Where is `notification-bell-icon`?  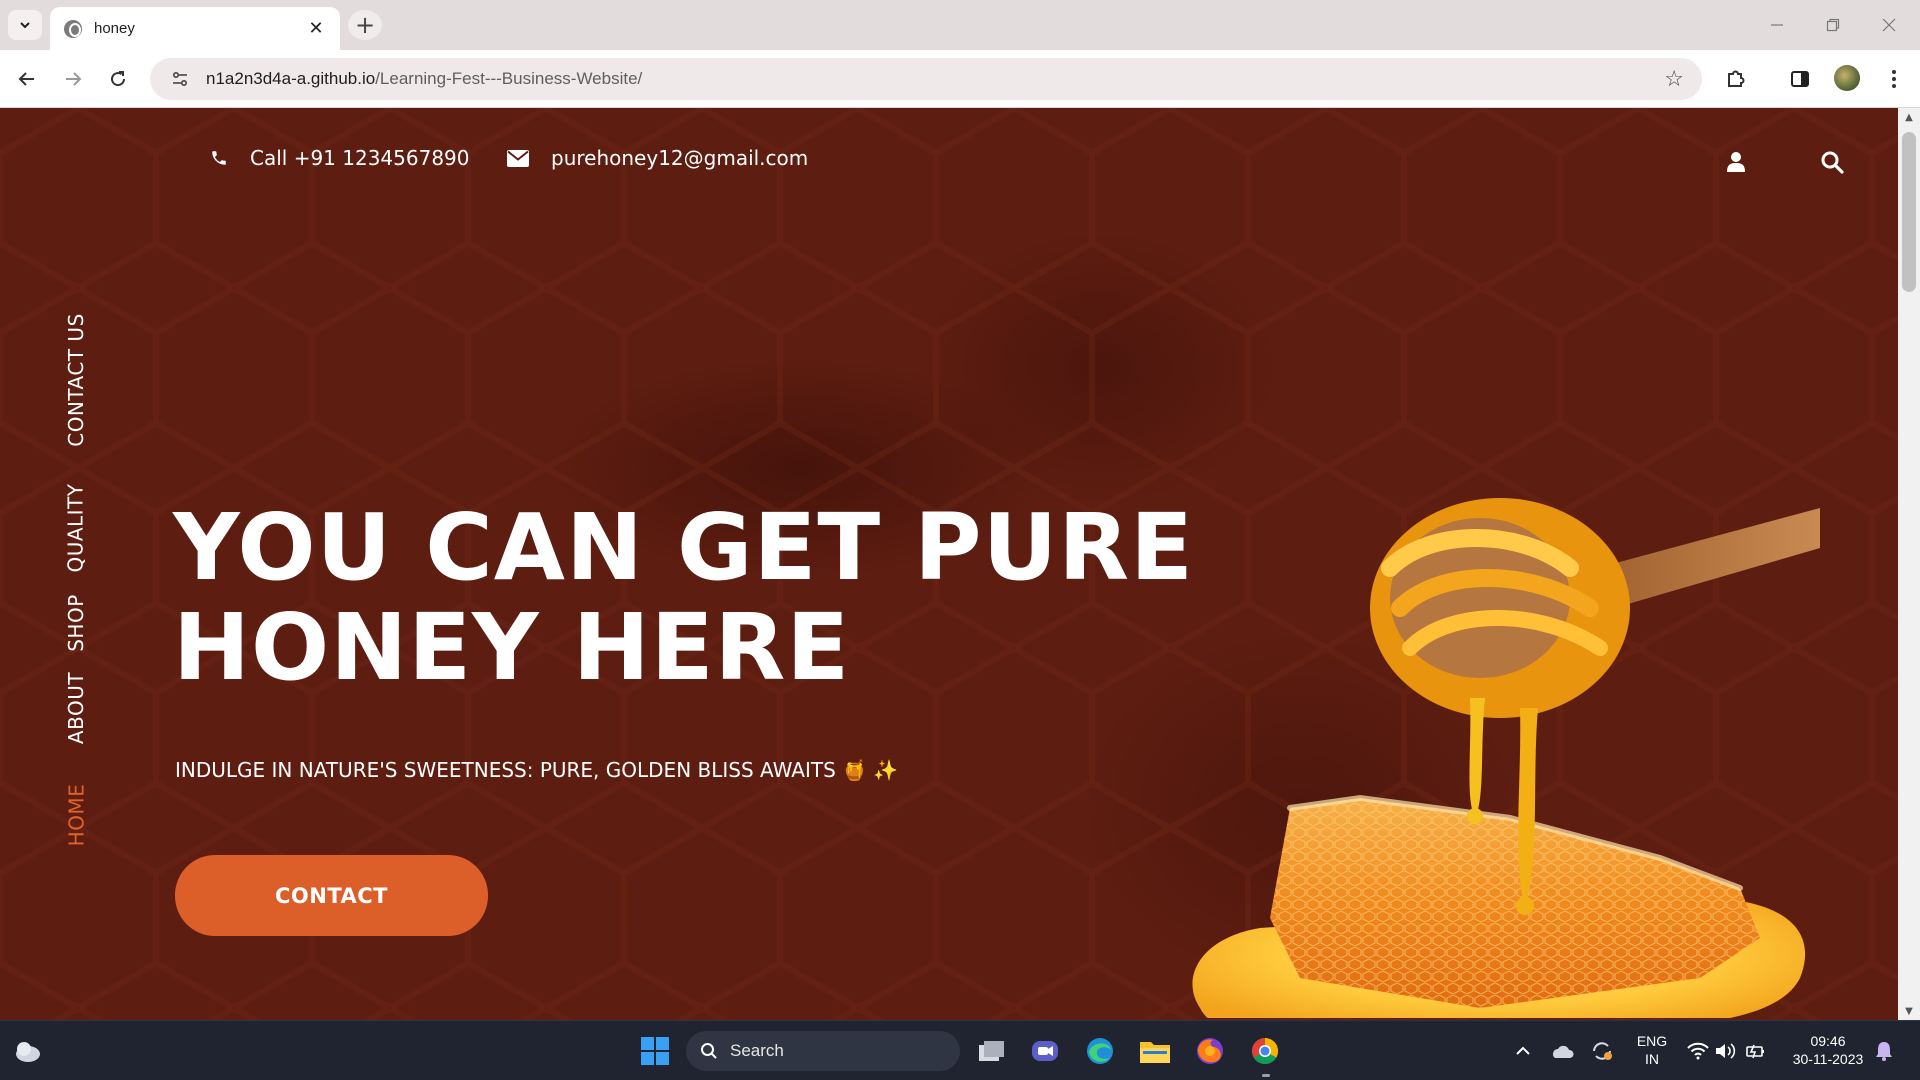 notification-bell-icon is located at coordinates (1884, 1051).